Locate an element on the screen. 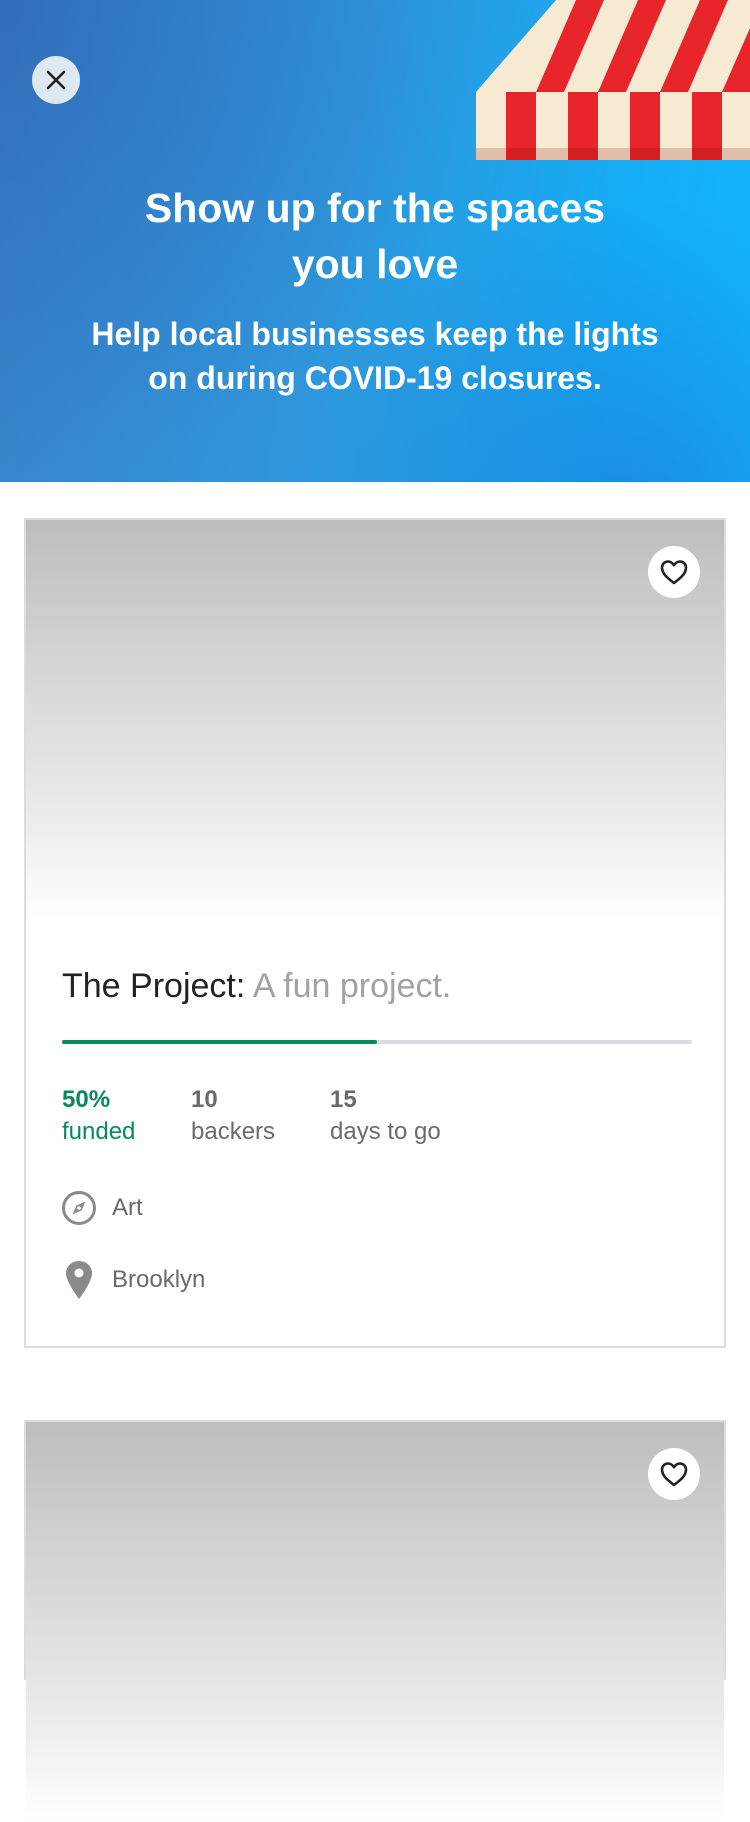 The image size is (750, 1822). location-pin-icon is located at coordinates (79, 1280).